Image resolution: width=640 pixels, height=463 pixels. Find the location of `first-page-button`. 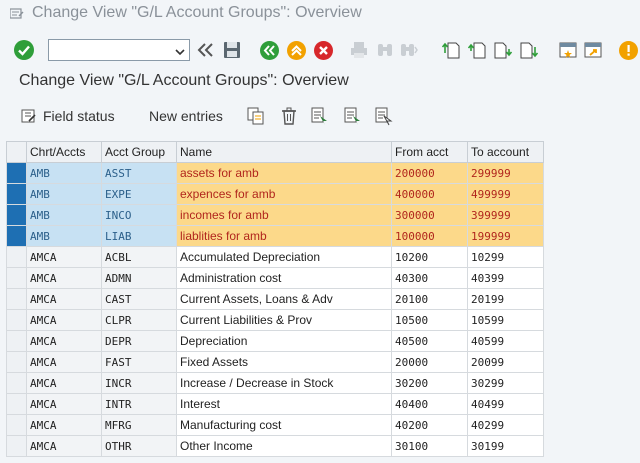

first-page-button is located at coordinates (451, 50).